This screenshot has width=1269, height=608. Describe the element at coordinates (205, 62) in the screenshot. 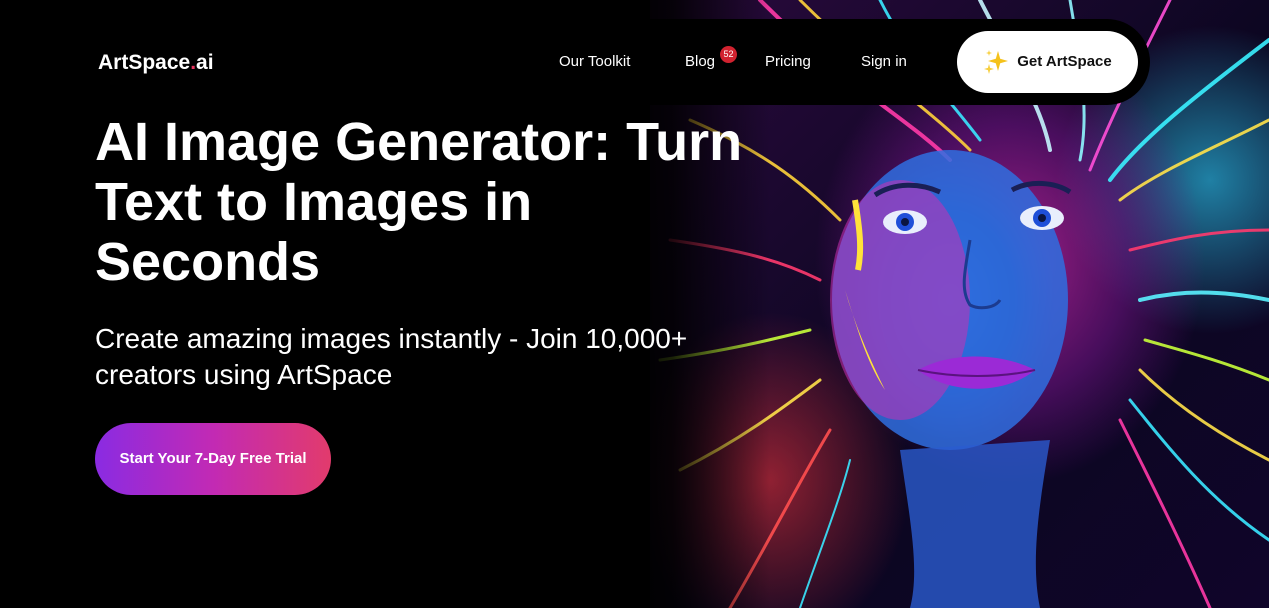

I see `logo-text-suffix: ai` at that location.